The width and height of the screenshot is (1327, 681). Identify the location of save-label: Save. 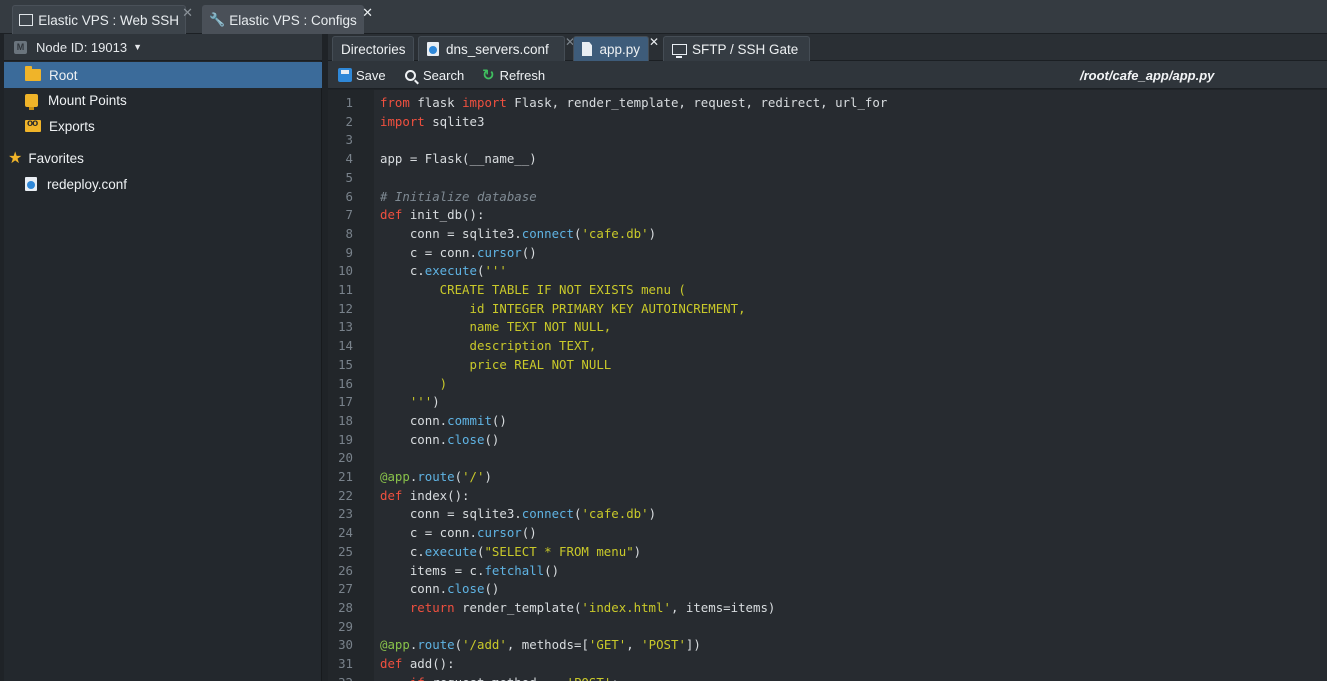
(371, 75).